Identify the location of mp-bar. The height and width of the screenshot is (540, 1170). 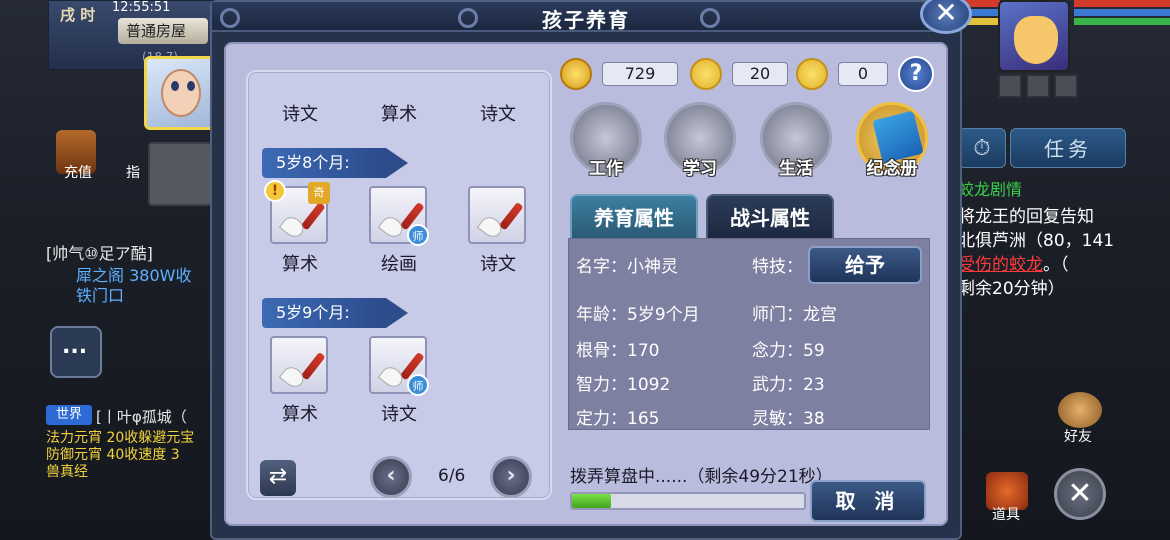
(1122, 12).